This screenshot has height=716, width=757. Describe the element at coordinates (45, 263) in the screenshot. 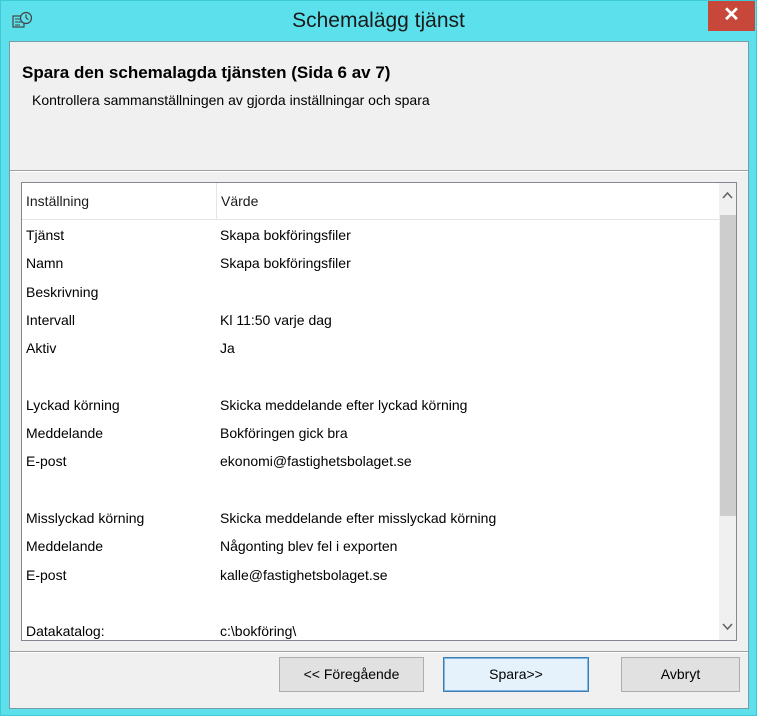

I see `row-setting: Namn` at that location.